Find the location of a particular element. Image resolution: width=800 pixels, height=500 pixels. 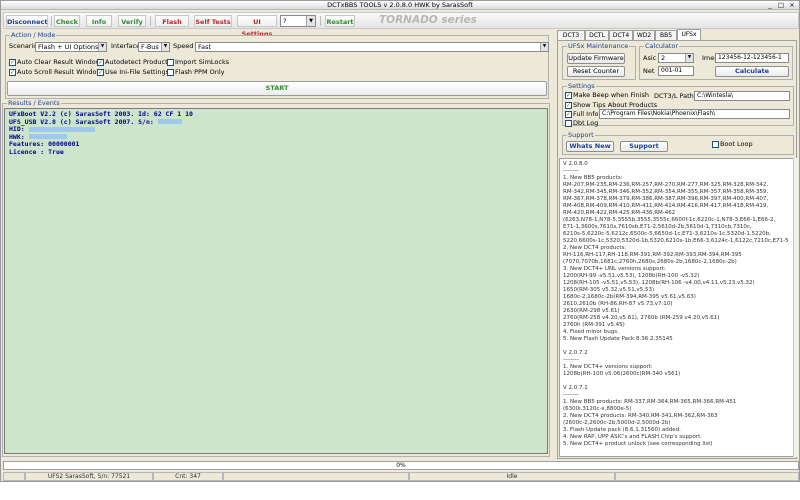

results-label: Results / Events is located at coordinates (34, 103).